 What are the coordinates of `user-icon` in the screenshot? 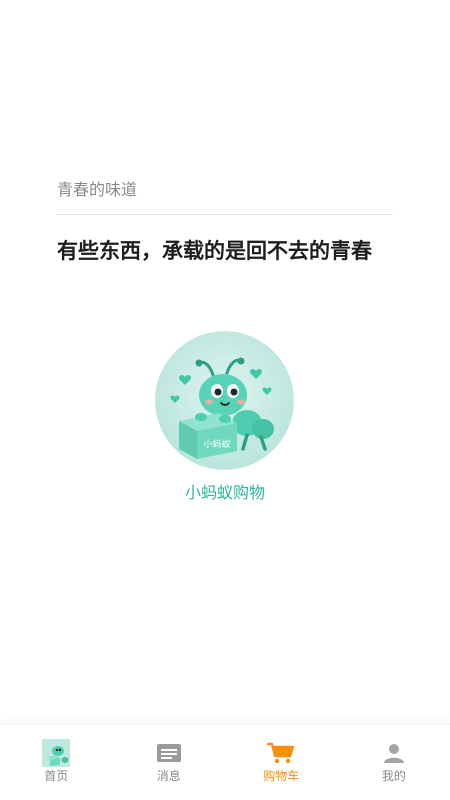 It's located at (394, 753).